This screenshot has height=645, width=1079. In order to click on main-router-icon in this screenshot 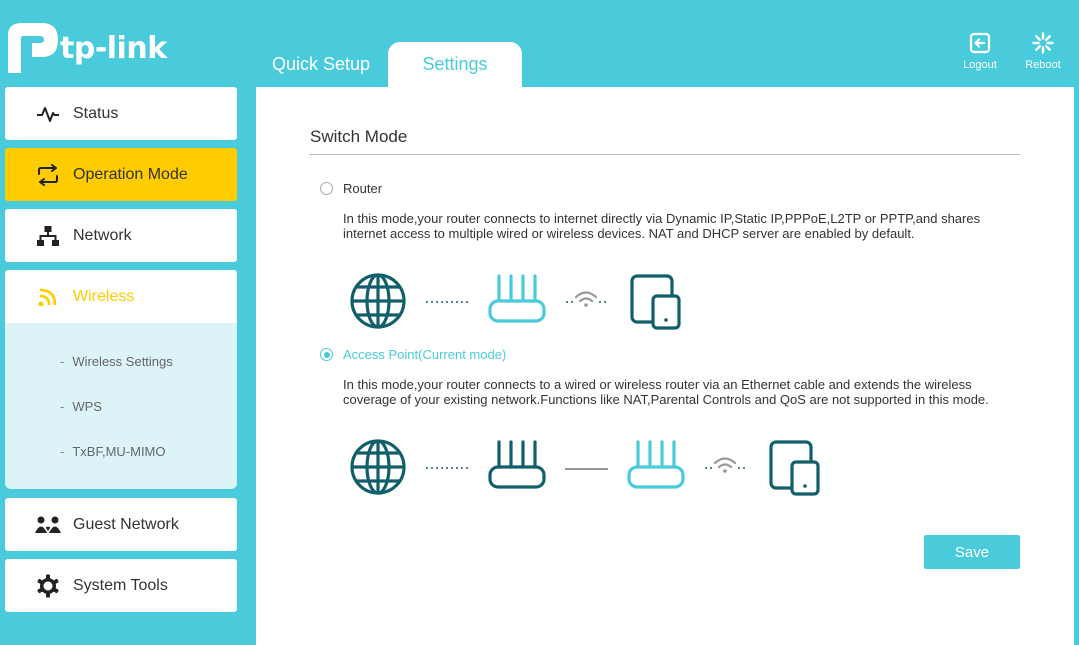, I will do `click(517, 464)`.